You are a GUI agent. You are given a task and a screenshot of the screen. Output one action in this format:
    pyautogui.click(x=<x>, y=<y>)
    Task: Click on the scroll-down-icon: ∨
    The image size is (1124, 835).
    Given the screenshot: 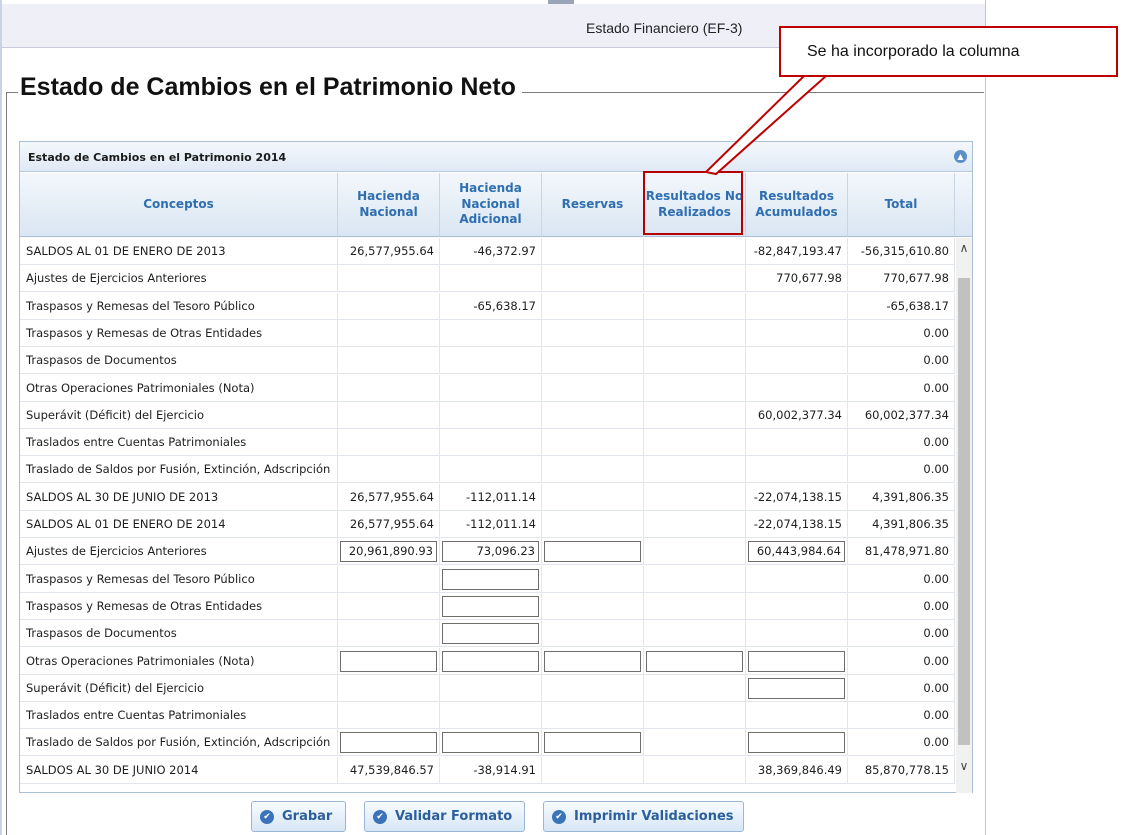 What is the action you would take?
    pyautogui.click(x=964, y=766)
    